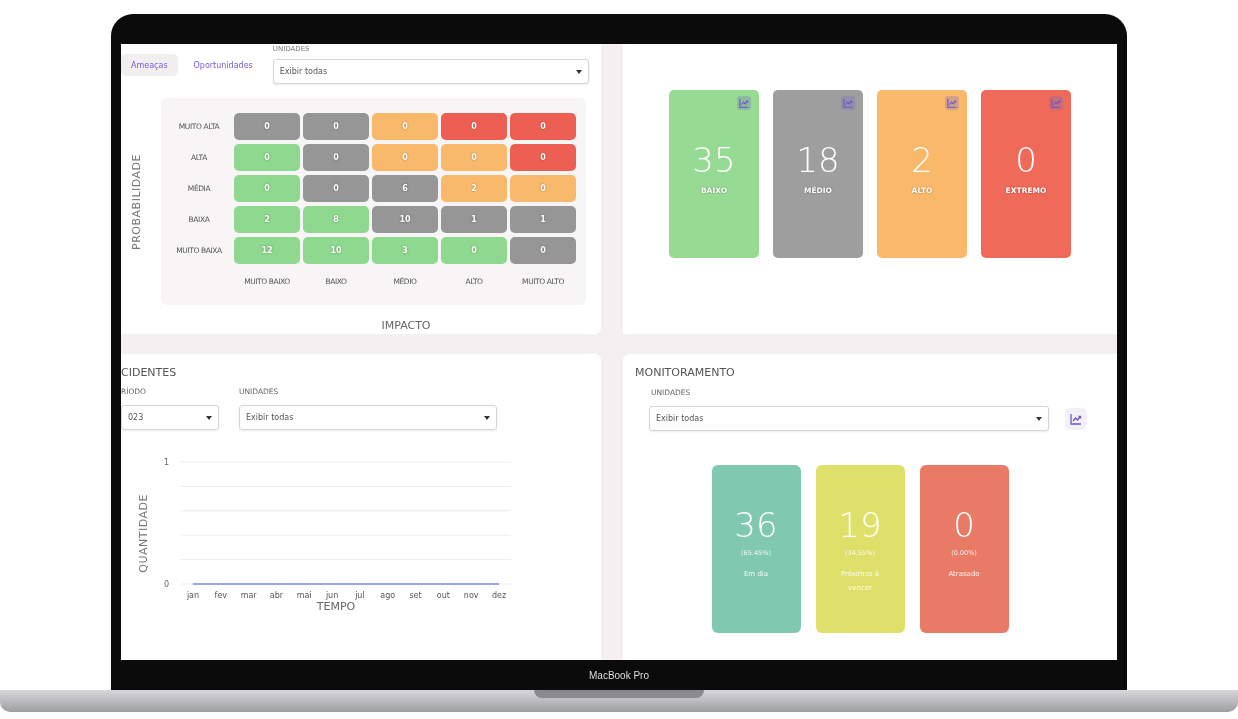 The width and height of the screenshot is (1238, 719). What do you see at coordinates (170, 417) in the screenshot?
I see `select-field: 023` at bounding box center [170, 417].